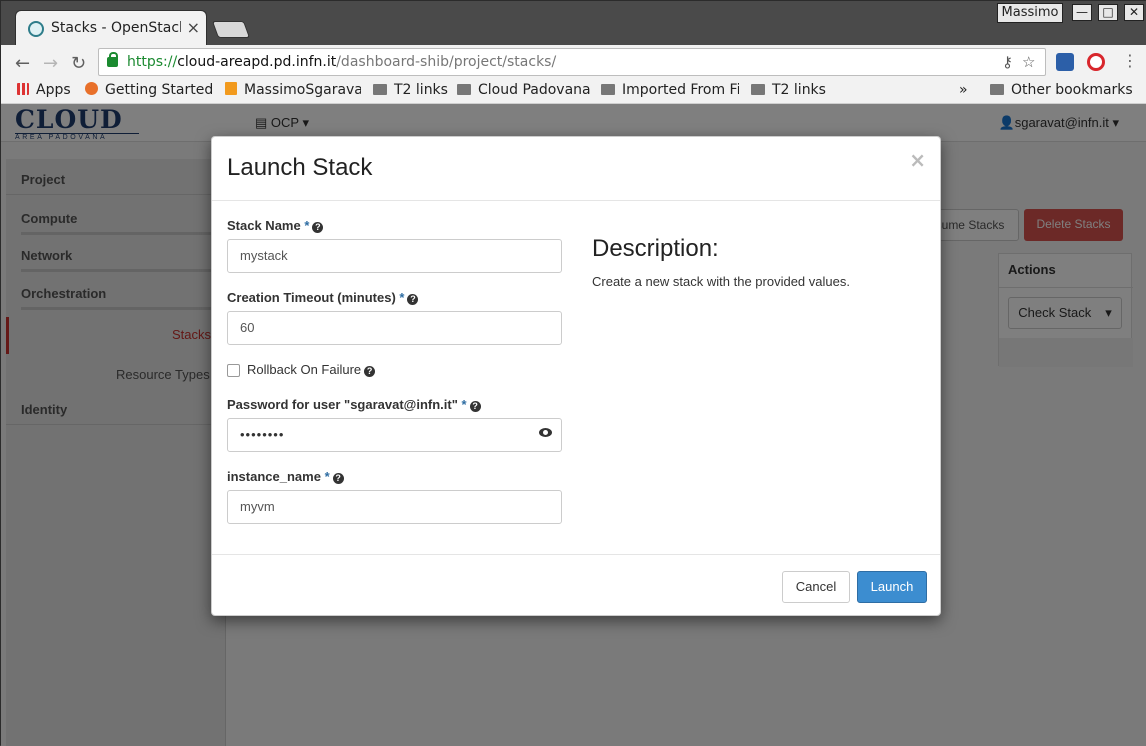  What do you see at coordinates (22, 63) in the screenshot?
I see `back-icon: ←` at bounding box center [22, 63].